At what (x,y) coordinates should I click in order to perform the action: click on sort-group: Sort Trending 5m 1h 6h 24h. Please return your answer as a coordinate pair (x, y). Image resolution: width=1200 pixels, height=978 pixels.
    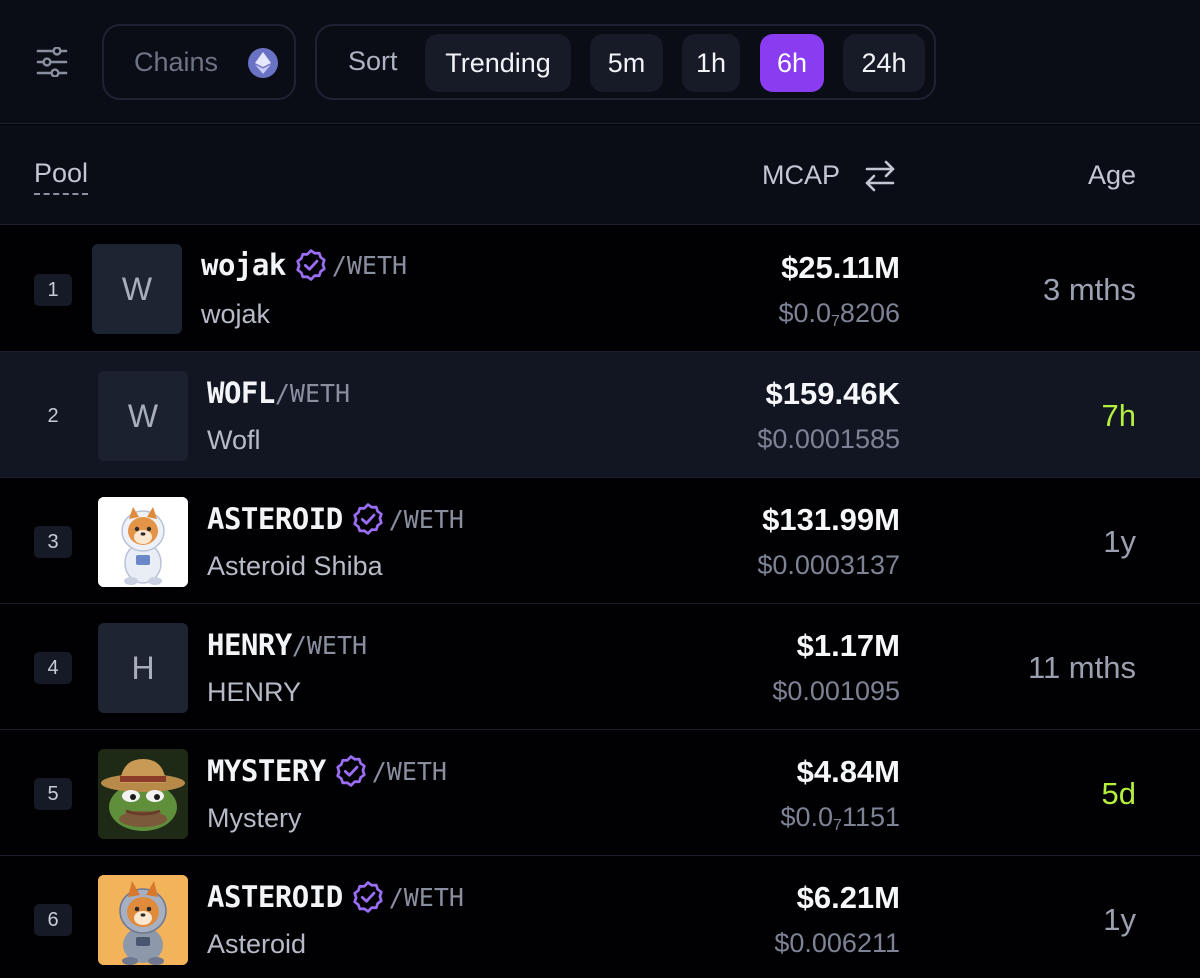
    Looking at the image, I should click on (625, 62).